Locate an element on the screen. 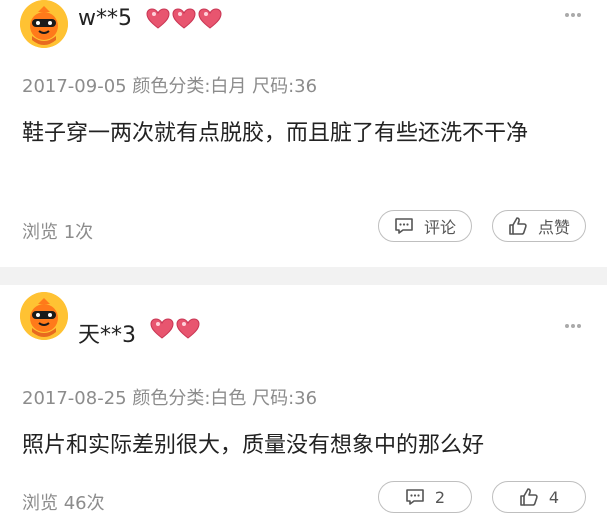 This screenshot has height=532, width=607. view-count: 浏览 46次 is located at coordinates (63, 503).